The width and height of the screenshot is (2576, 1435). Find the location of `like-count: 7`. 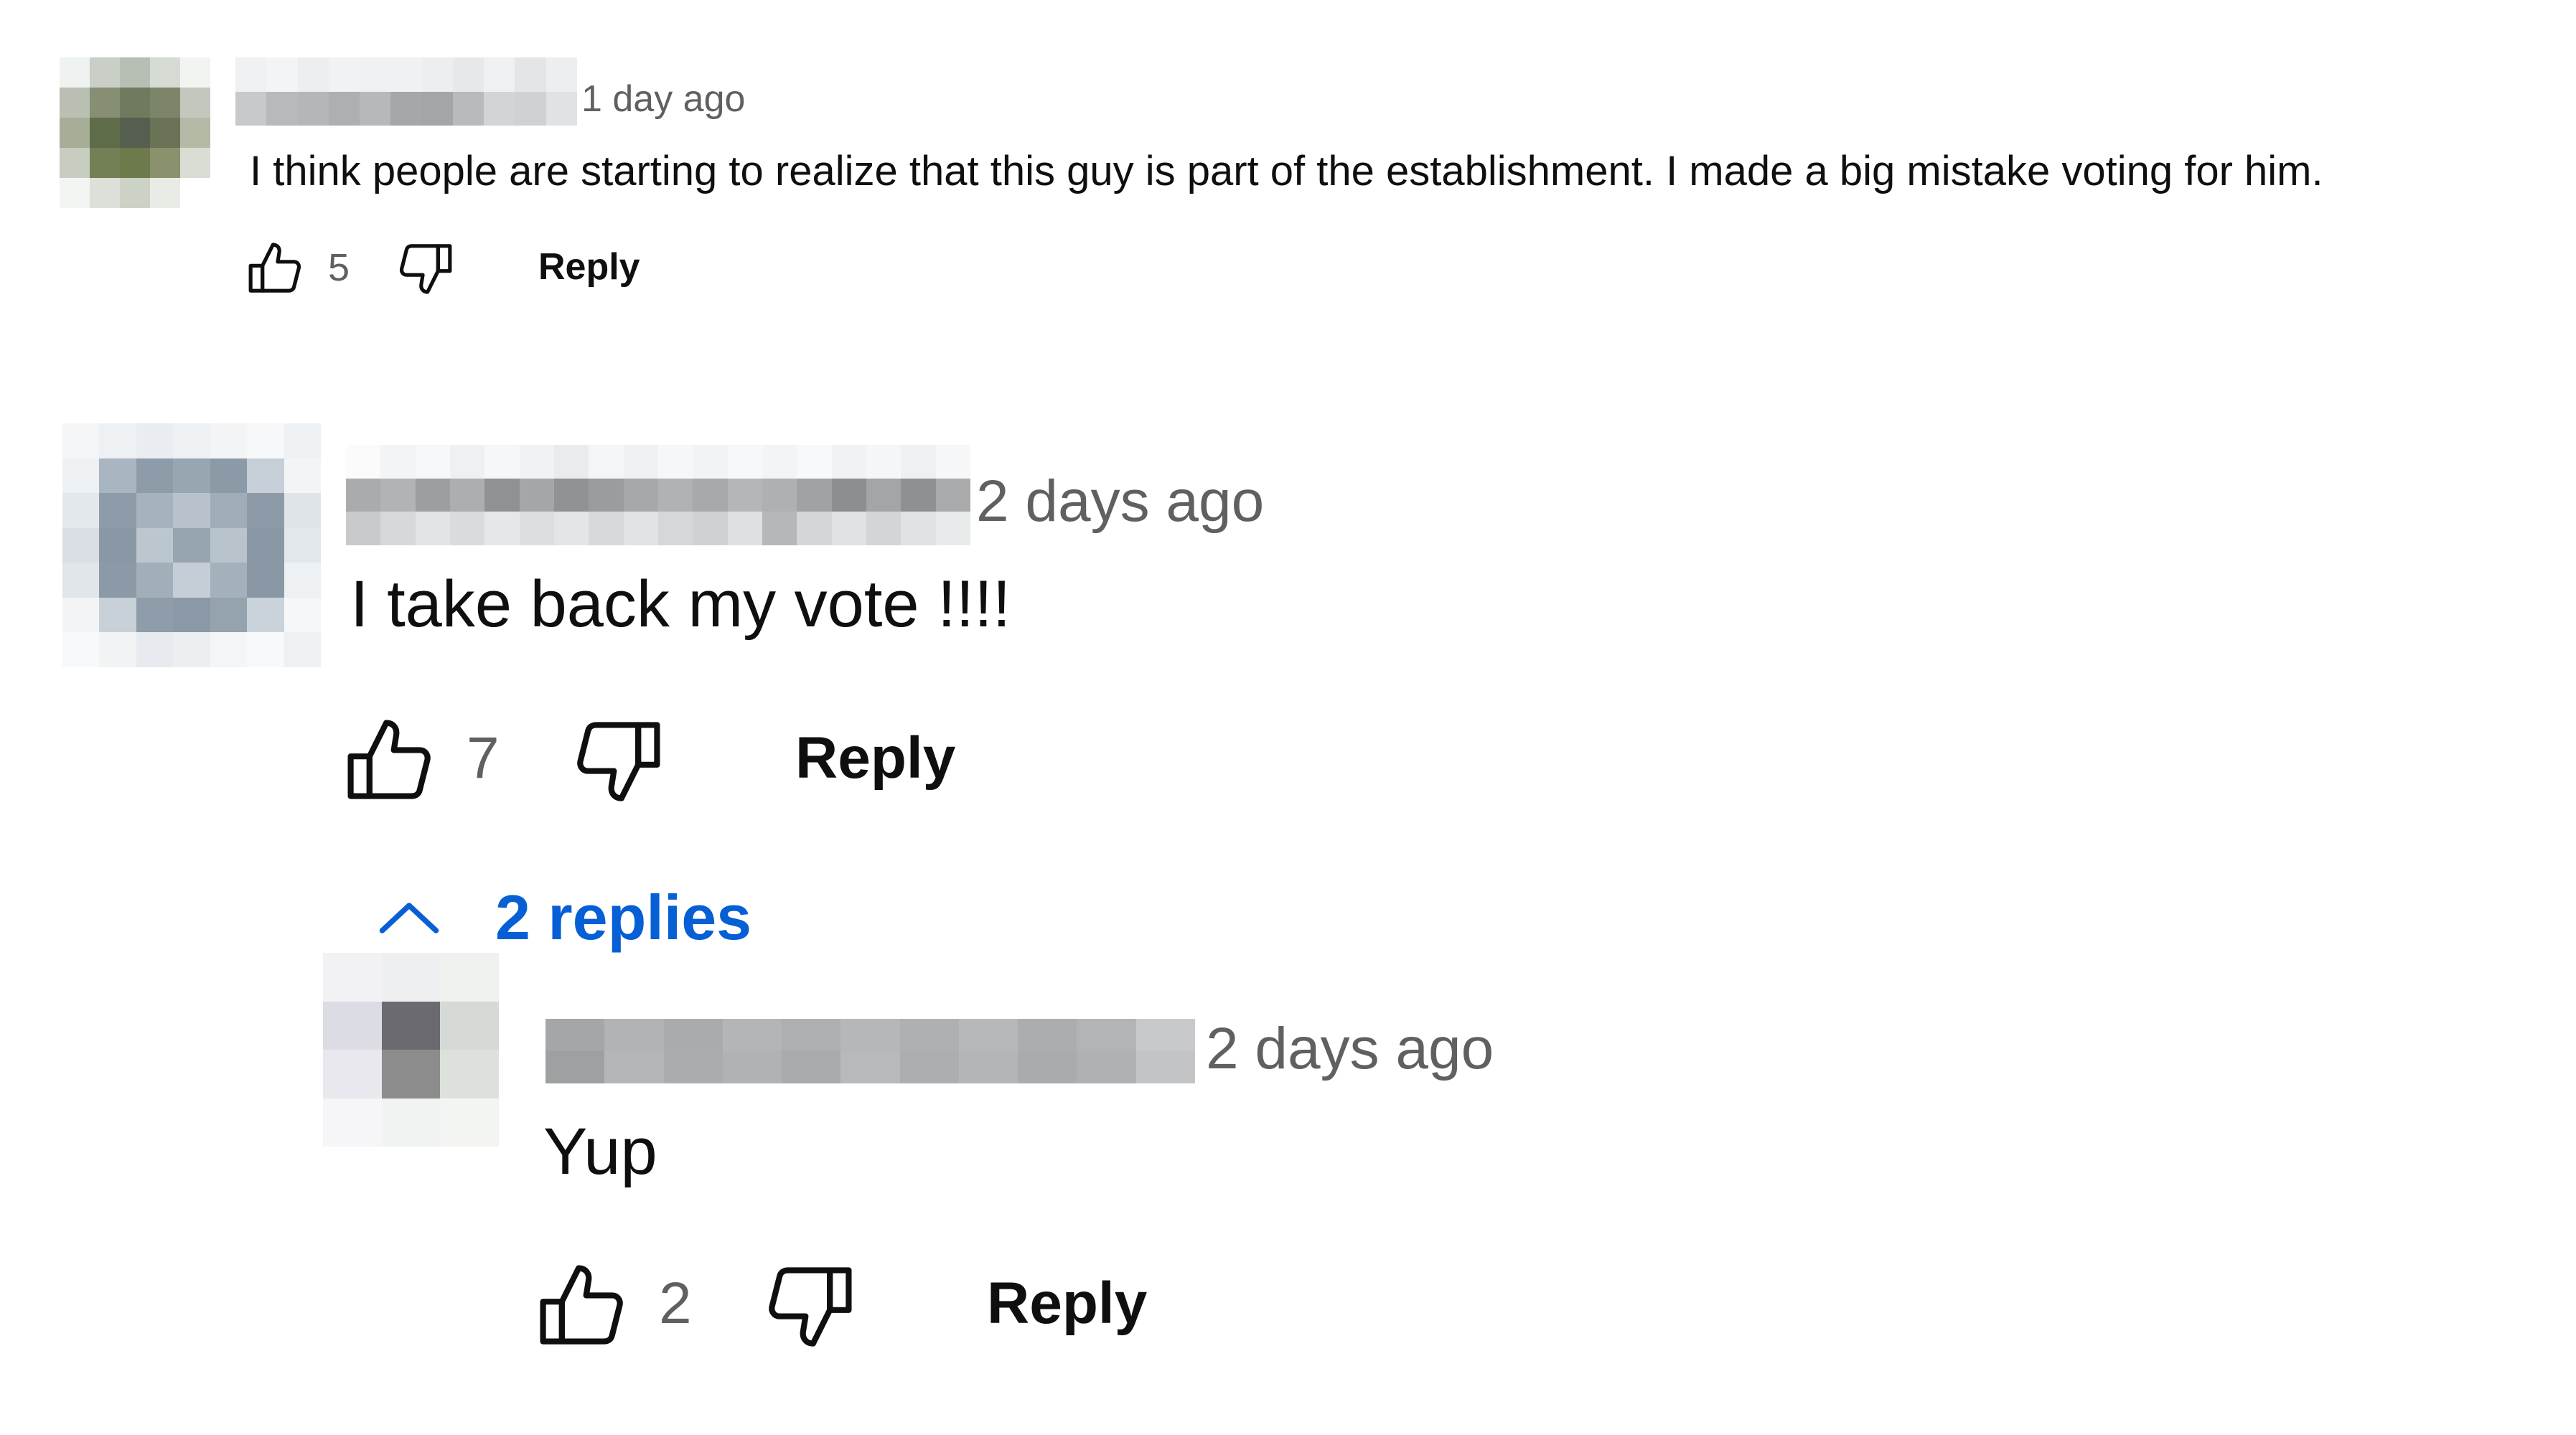

like-count: 7 is located at coordinates (484, 758).